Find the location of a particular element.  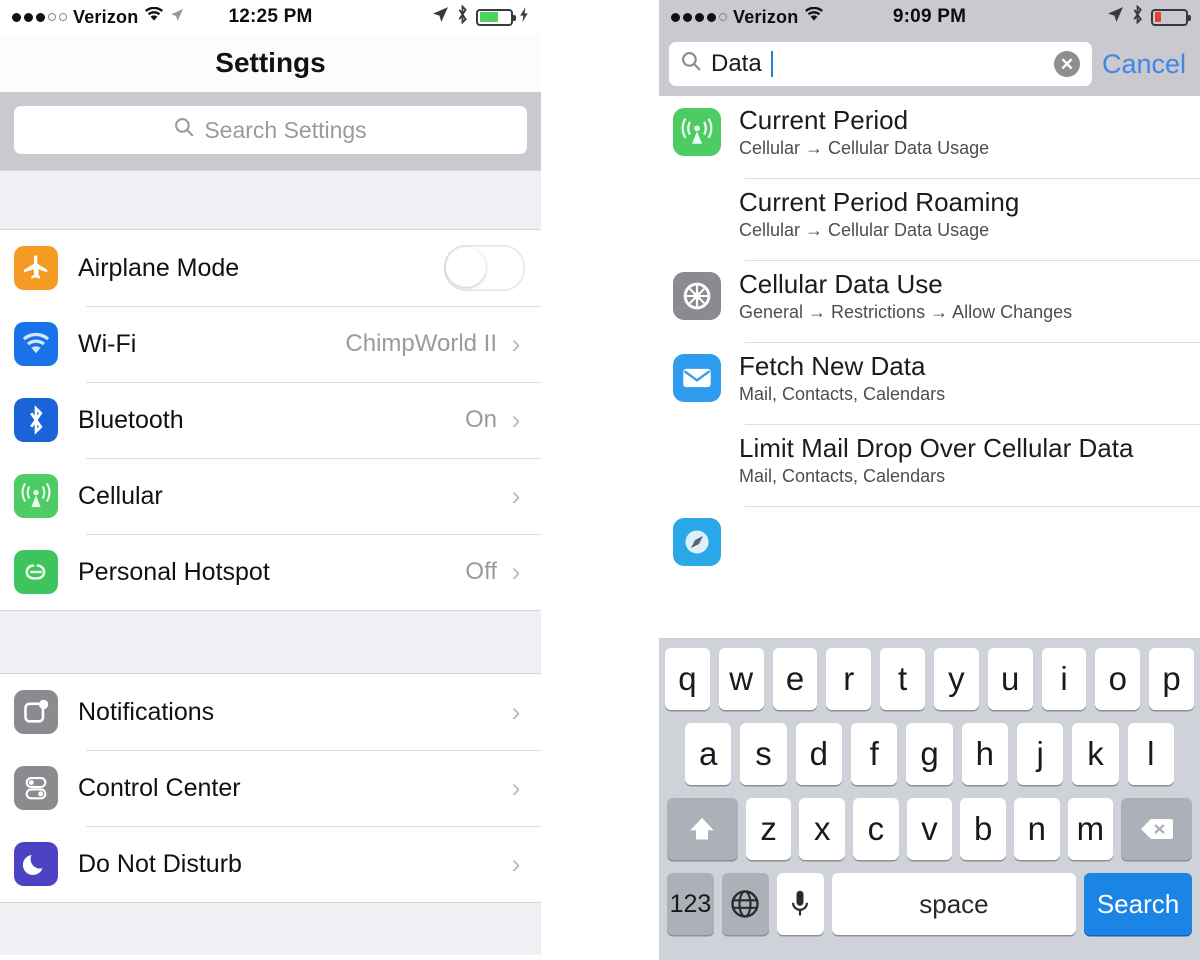

key-t: t is located at coordinates (902, 679).